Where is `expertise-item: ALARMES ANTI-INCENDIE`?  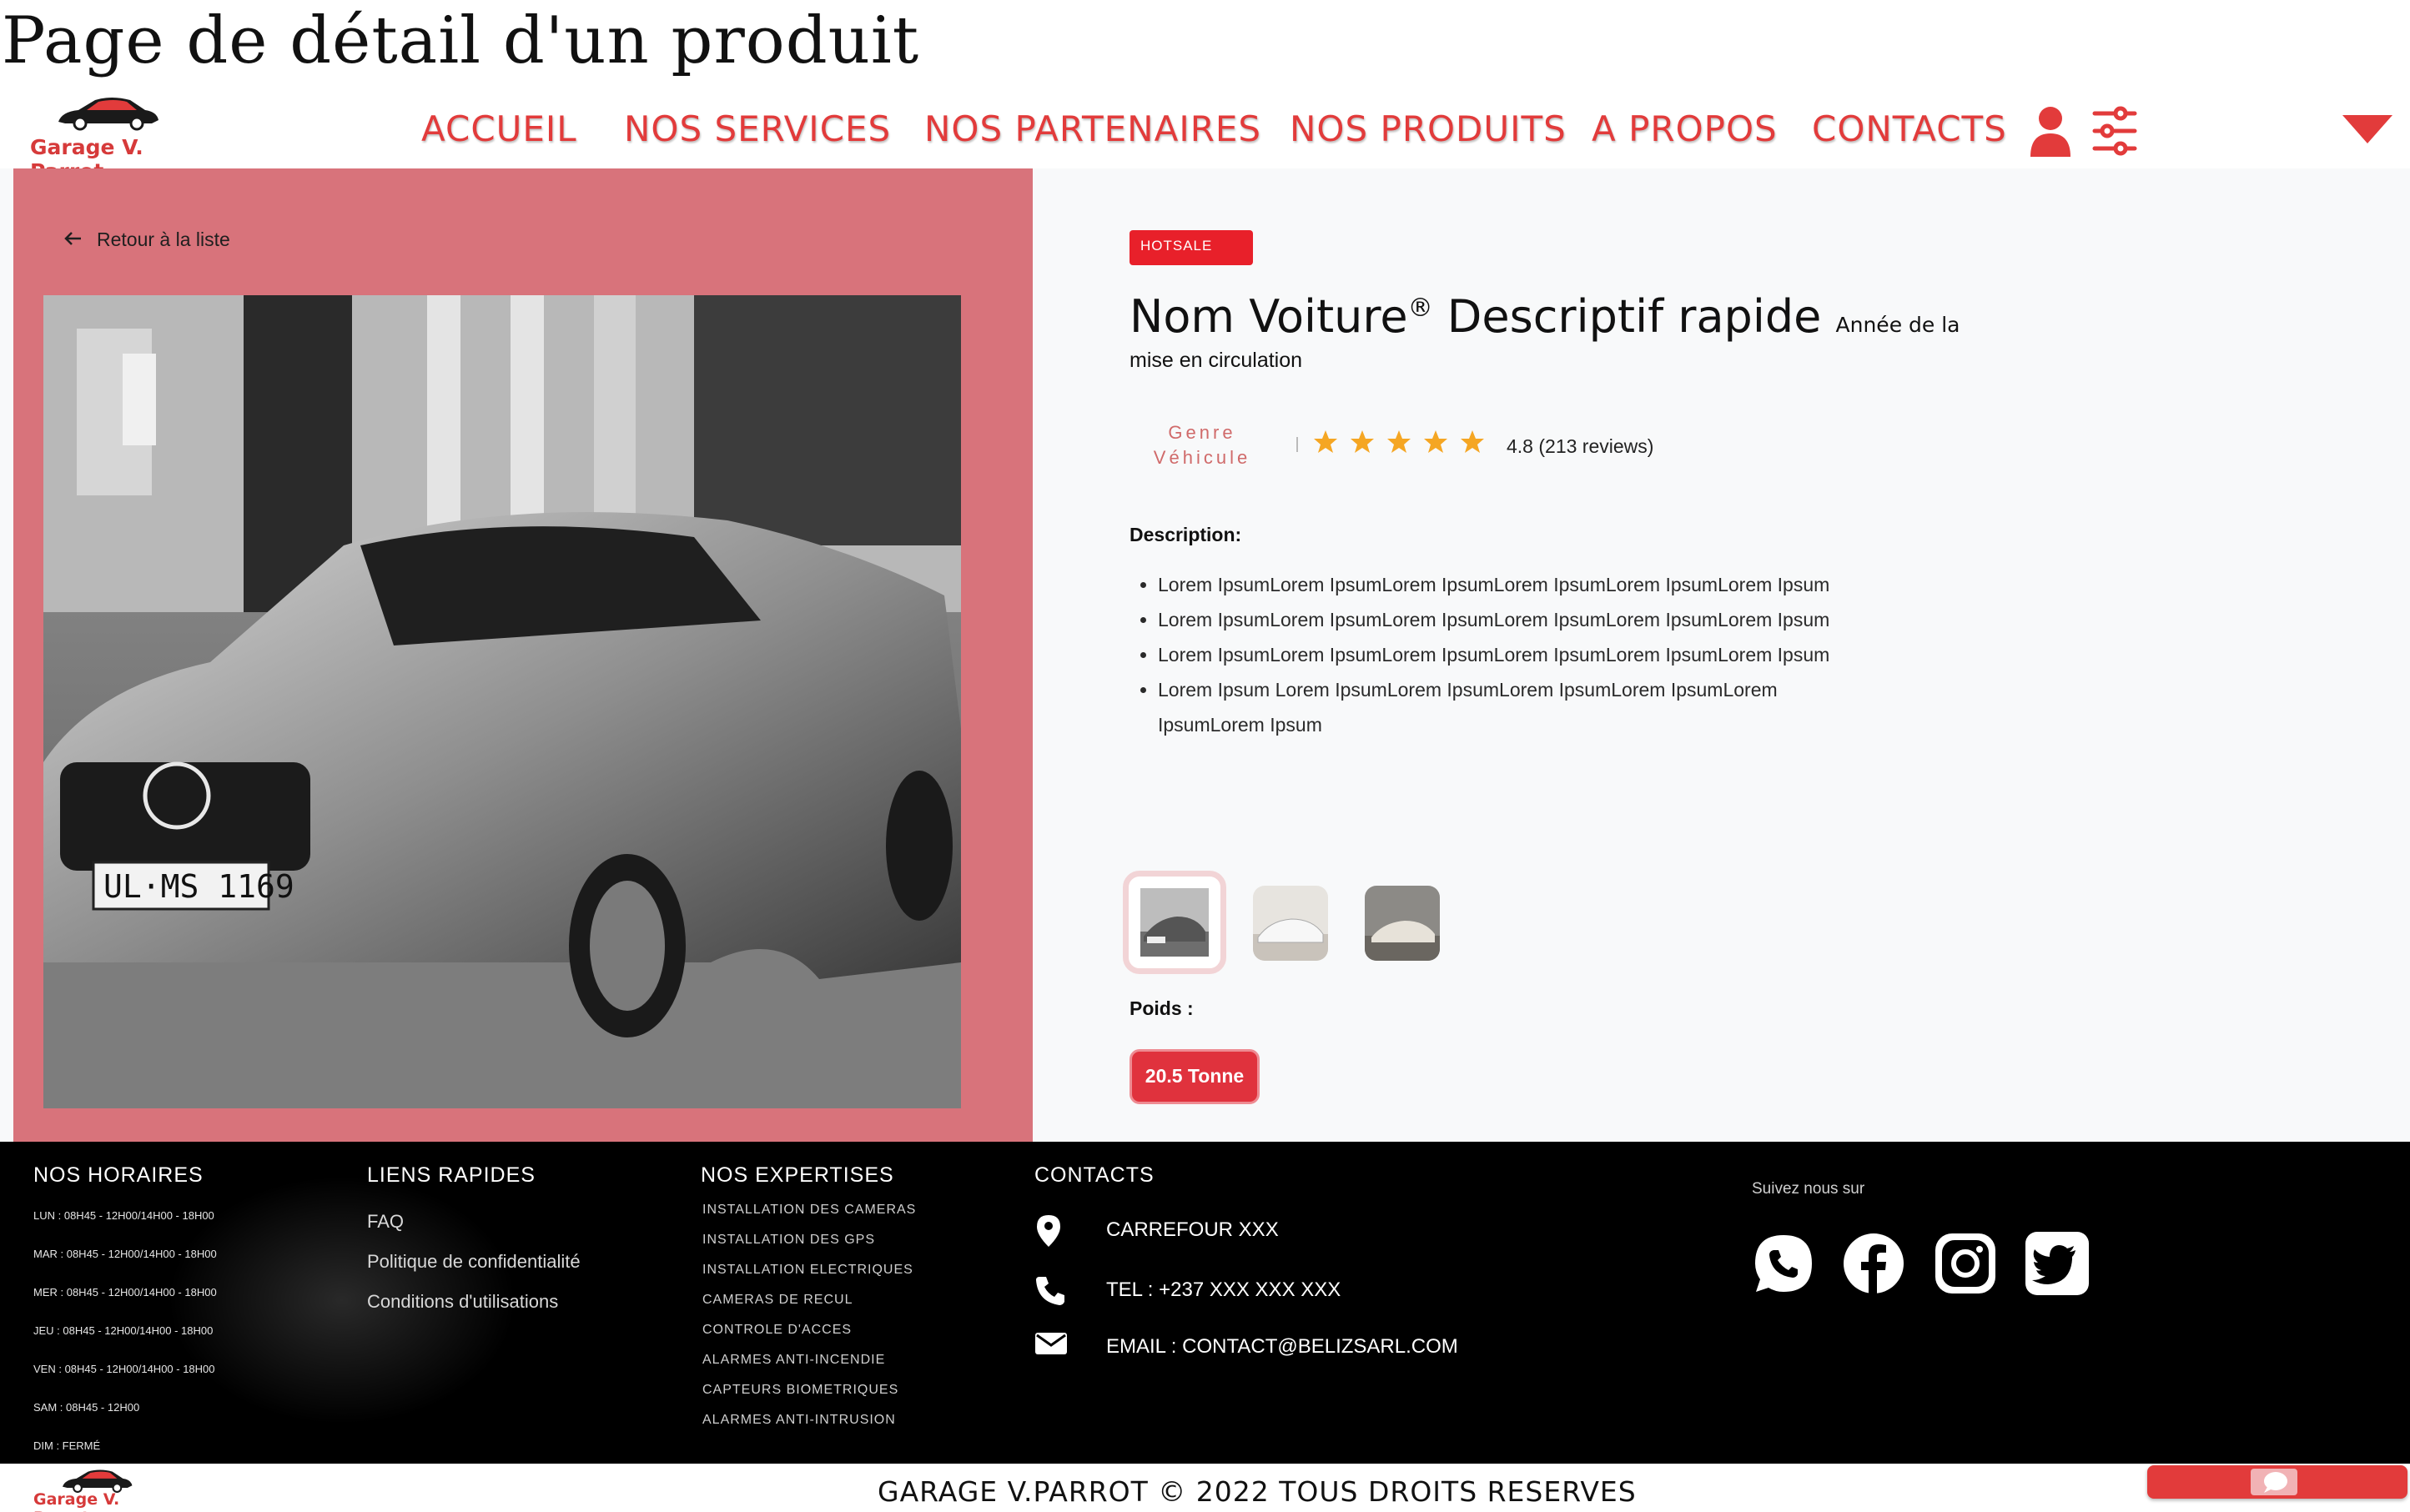 expertise-item: ALARMES ANTI-INCENDIE is located at coordinates (794, 1360).